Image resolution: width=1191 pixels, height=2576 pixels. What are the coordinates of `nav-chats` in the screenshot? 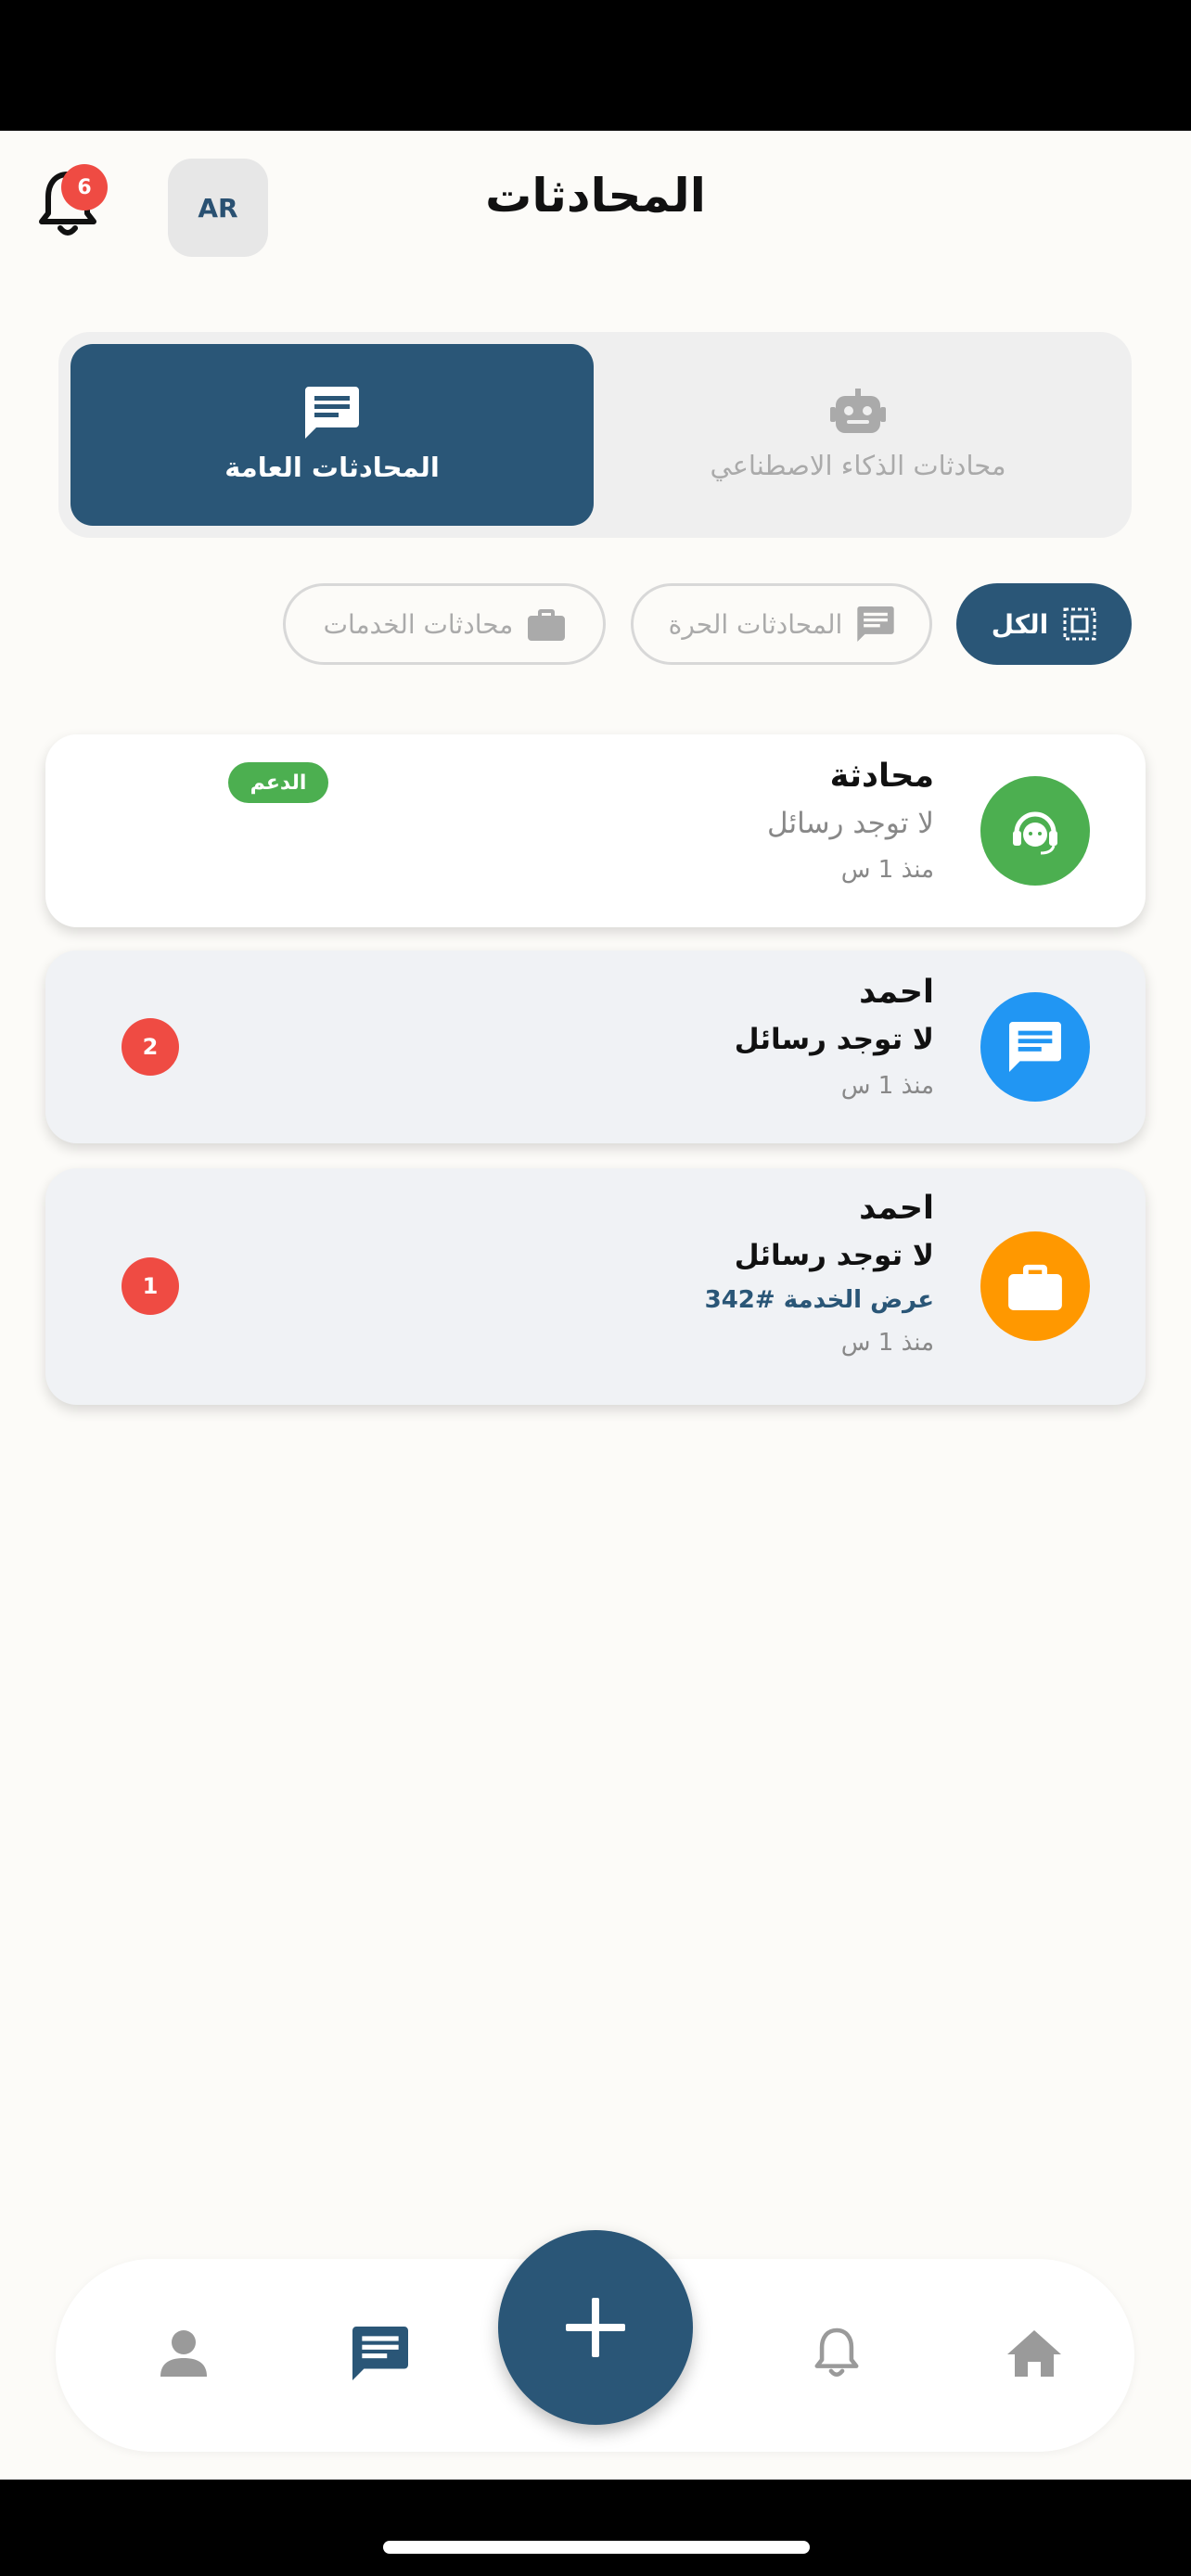 It's located at (380, 2353).